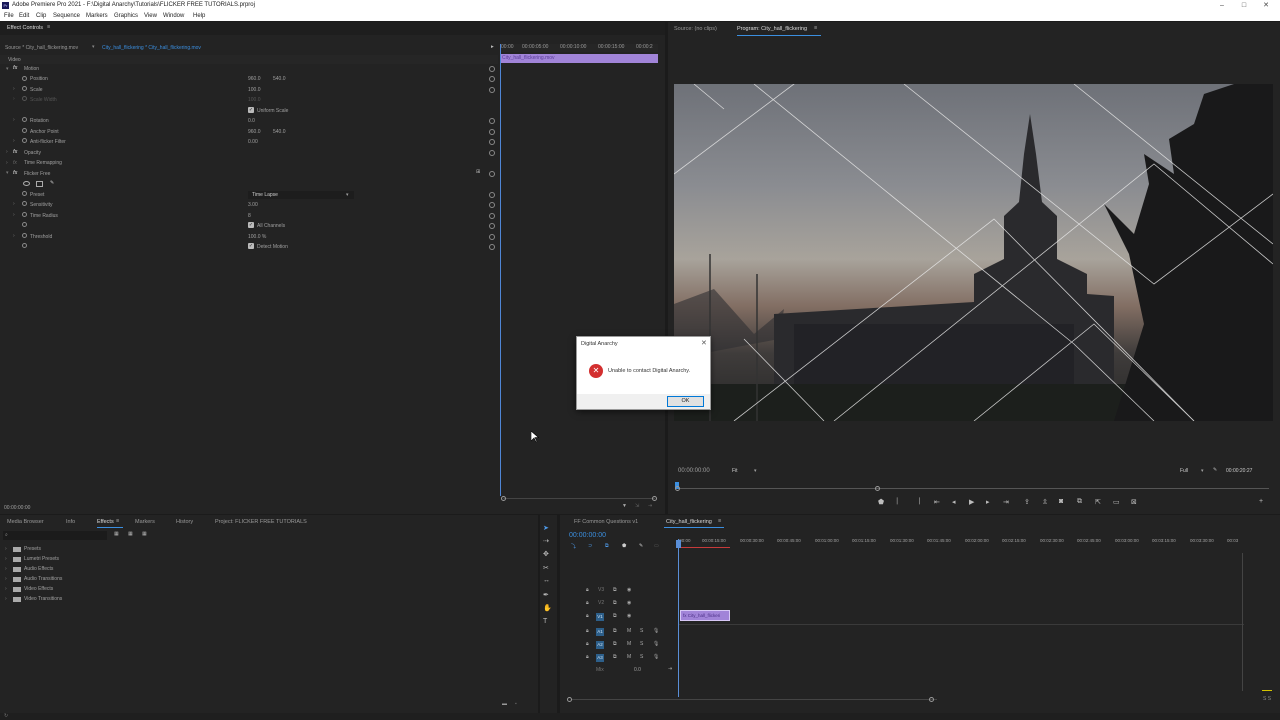  I want to click on chevron-down-icon: ▾, so click(93, 47).